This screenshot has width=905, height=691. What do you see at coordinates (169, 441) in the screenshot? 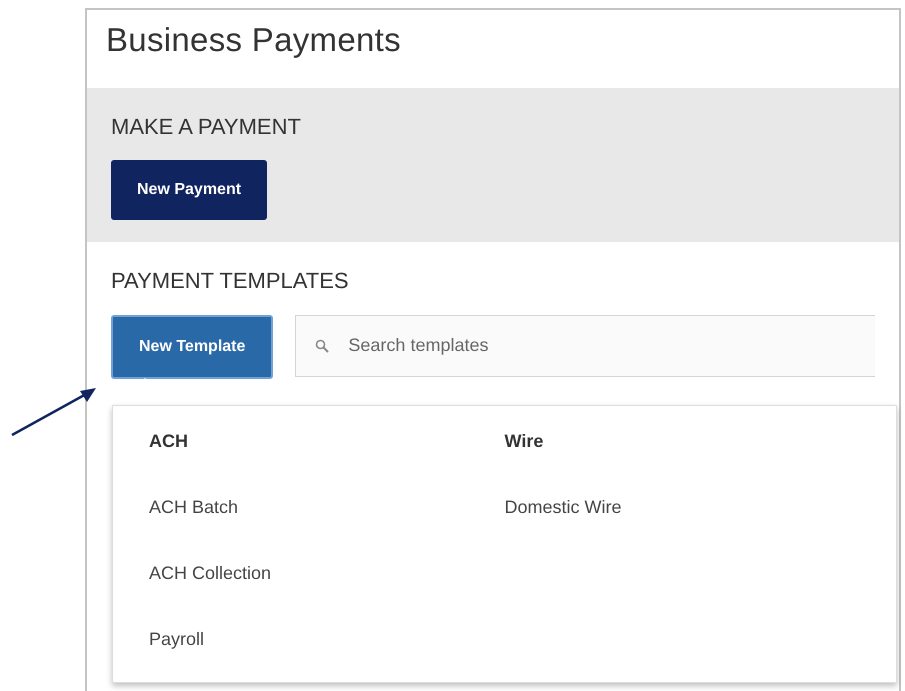
I see `menu-group-heading: ACH` at bounding box center [169, 441].